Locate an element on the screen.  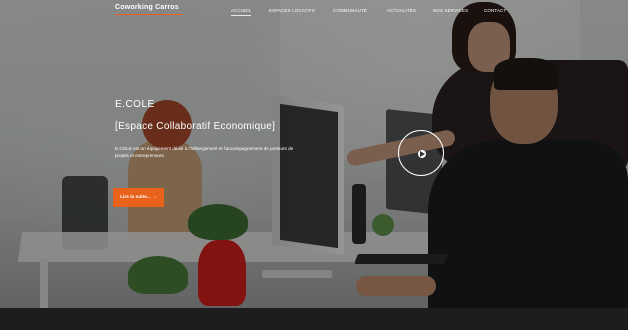
nav-link-communaute: COMMUNAUTÉ is located at coordinates (350, 10).